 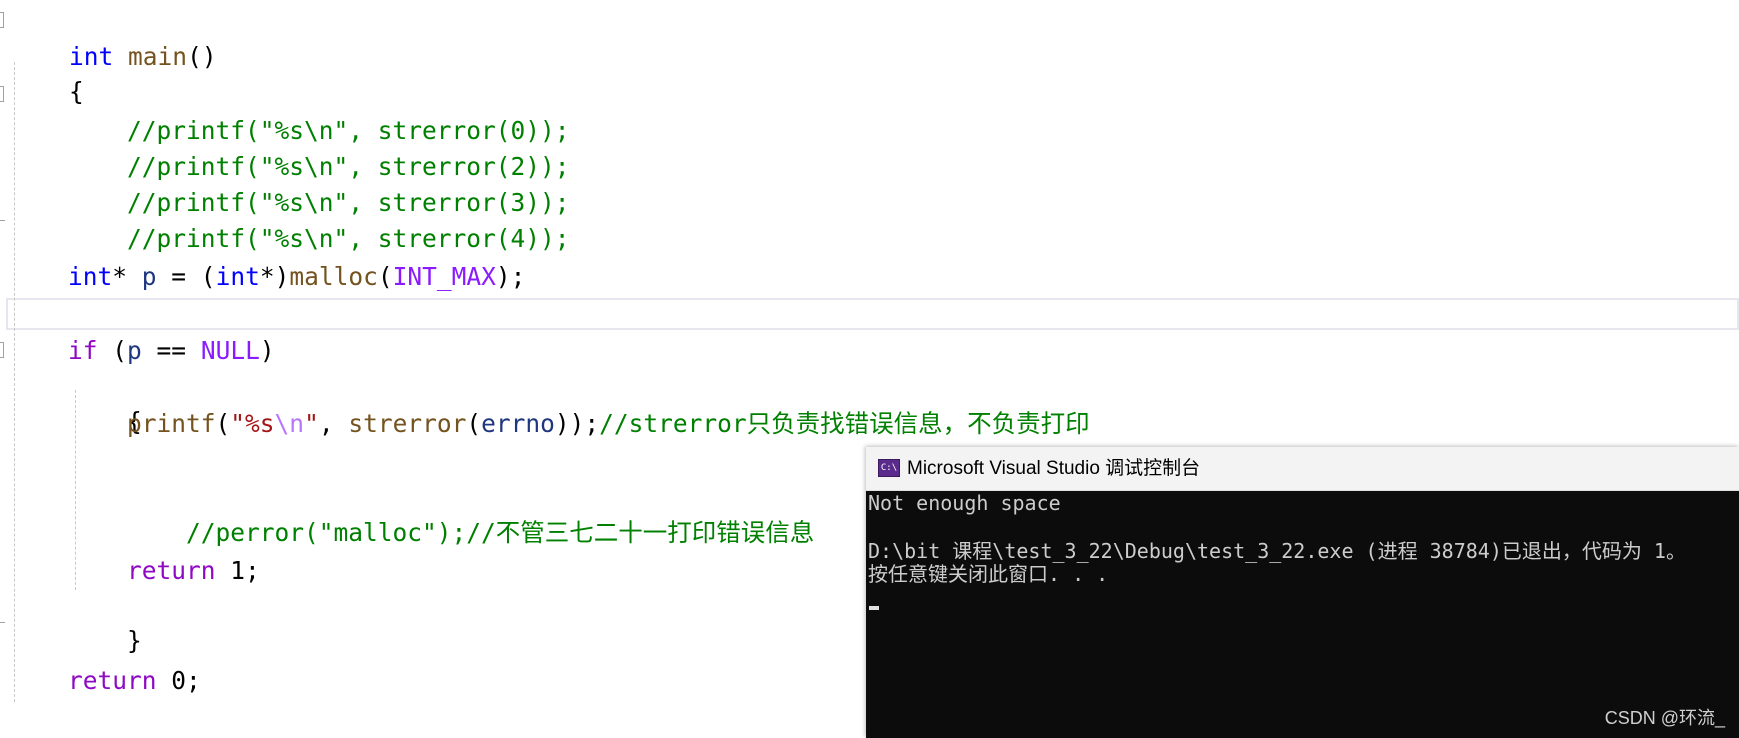 What do you see at coordinates (874, 608) in the screenshot?
I see `console-cursor` at bounding box center [874, 608].